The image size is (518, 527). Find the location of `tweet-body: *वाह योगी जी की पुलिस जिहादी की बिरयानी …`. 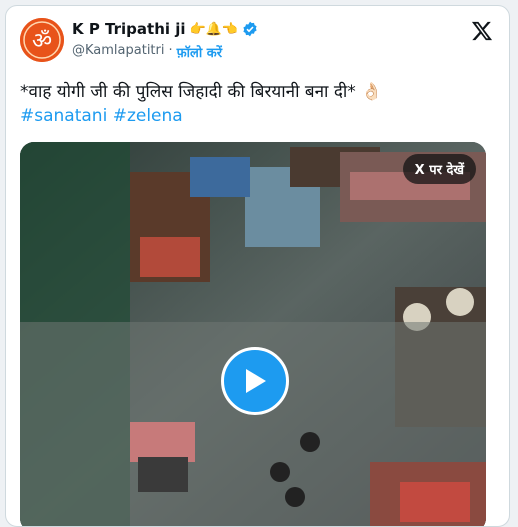

tweet-body: *वाह योगी जी की पुलिस जिहादी की बिरयानी … is located at coordinates (201, 92).